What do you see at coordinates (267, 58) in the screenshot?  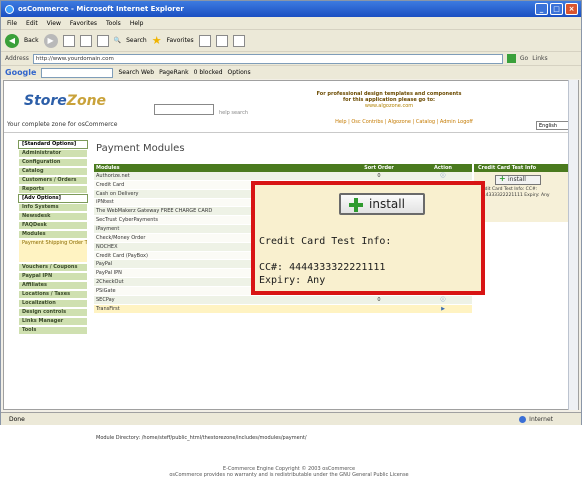 I see `address-input: http://www.yourdomain.com` at bounding box center [267, 58].